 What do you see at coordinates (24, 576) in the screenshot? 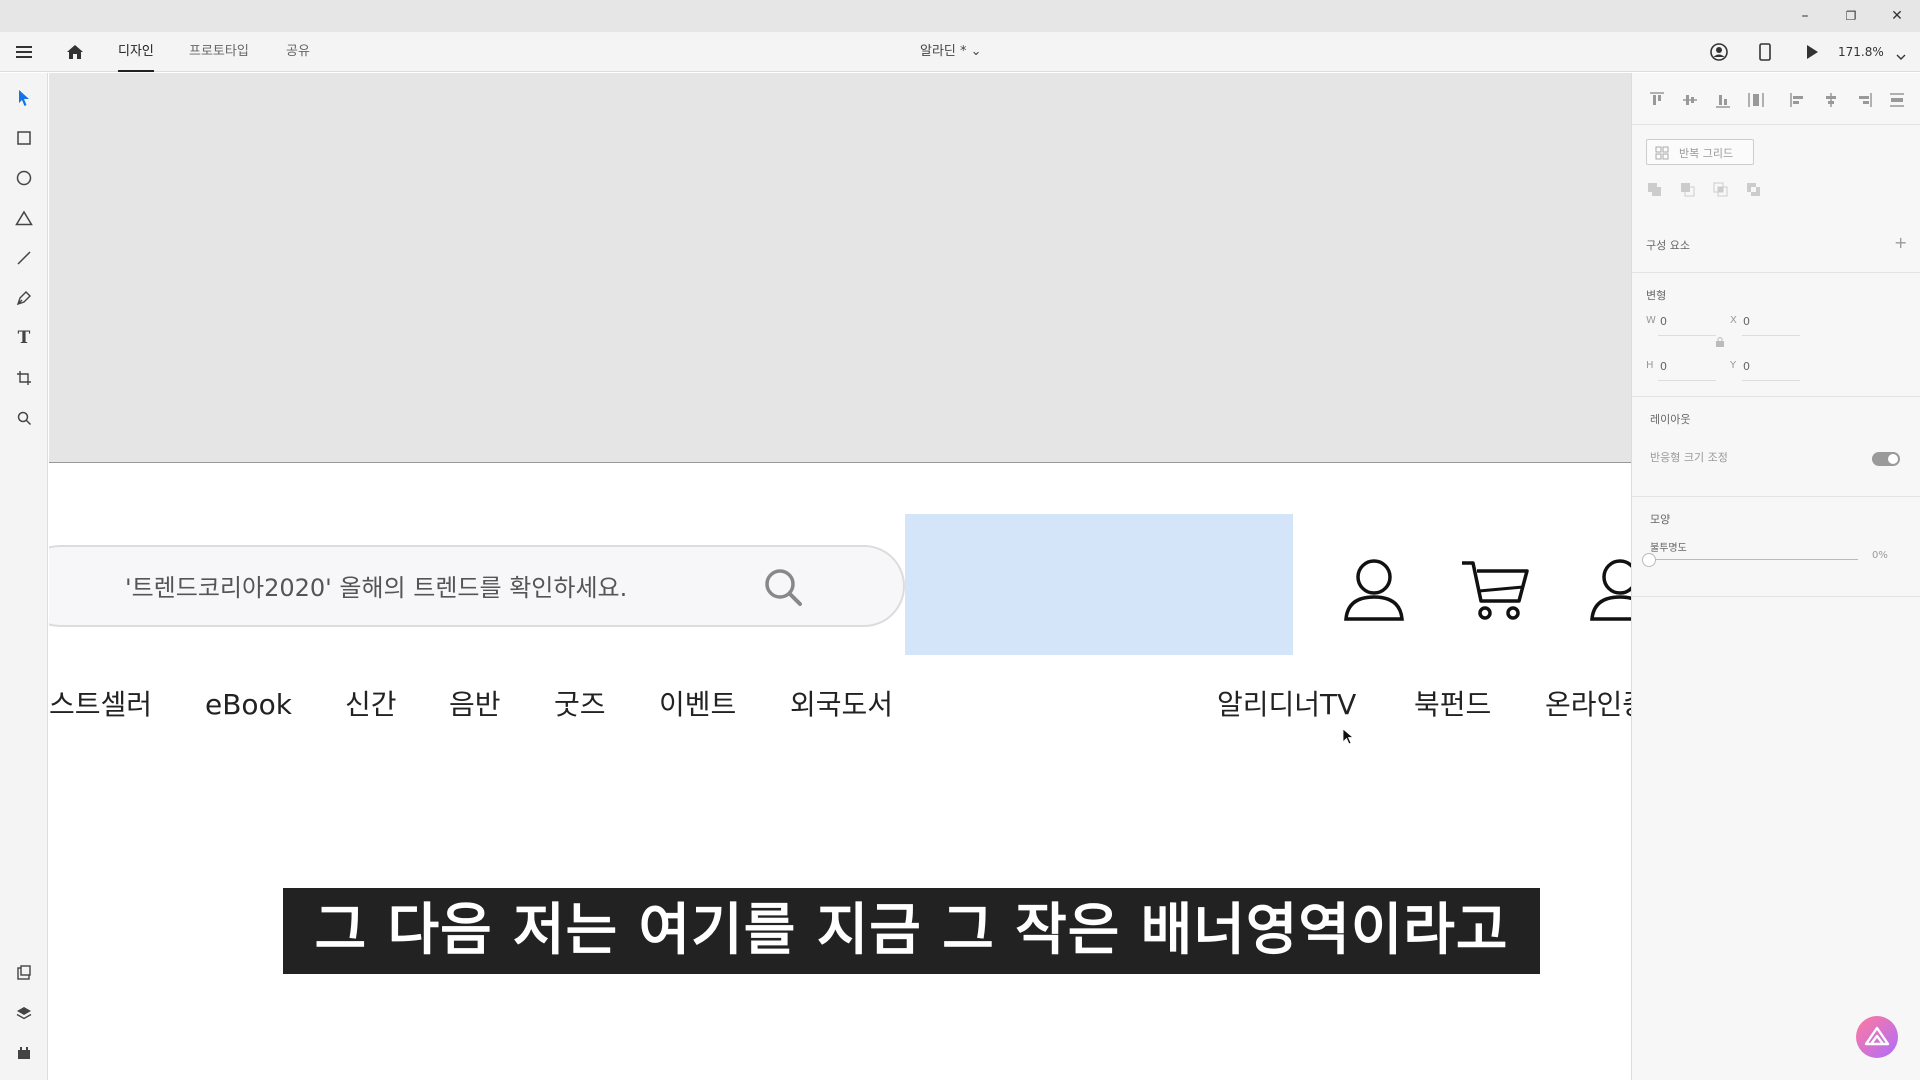
I see `left-toolbar: T` at bounding box center [24, 576].